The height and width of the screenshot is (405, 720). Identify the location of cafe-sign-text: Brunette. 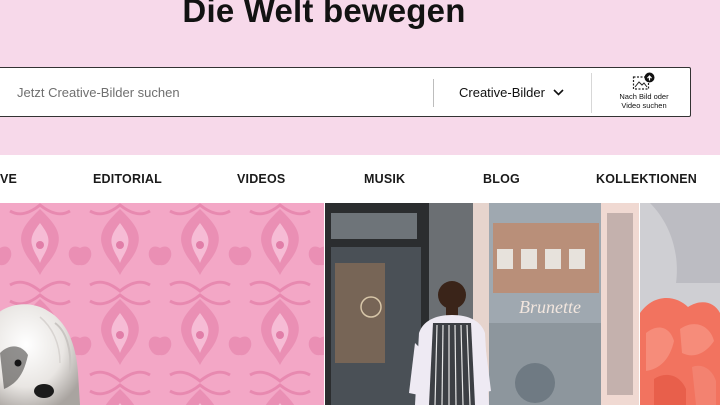
(550, 307).